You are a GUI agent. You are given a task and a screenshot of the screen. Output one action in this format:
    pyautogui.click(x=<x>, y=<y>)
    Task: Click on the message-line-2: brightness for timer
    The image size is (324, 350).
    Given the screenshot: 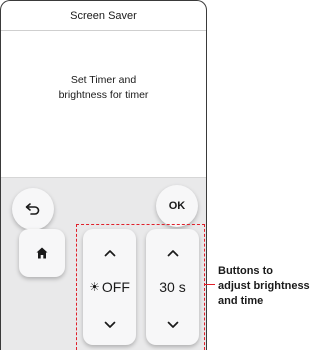 What is the action you would take?
    pyautogui.click(x=103, y=95)
    